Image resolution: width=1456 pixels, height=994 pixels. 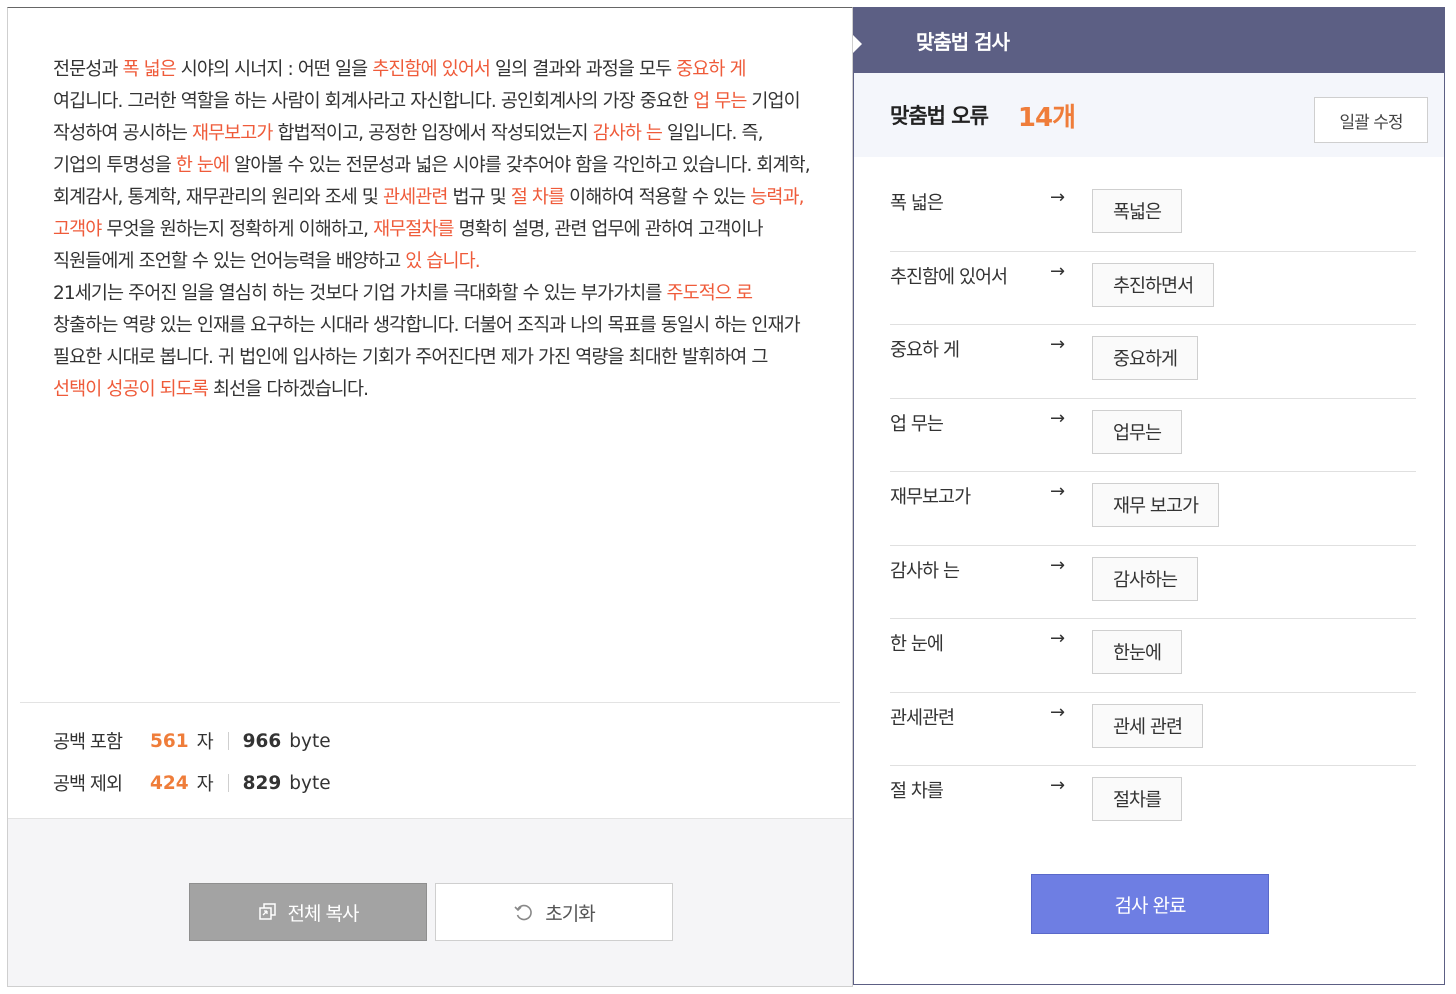 I want to click on spelling-error-highlight: 선택이 성공이 되도록, so click(x=131, y=389).